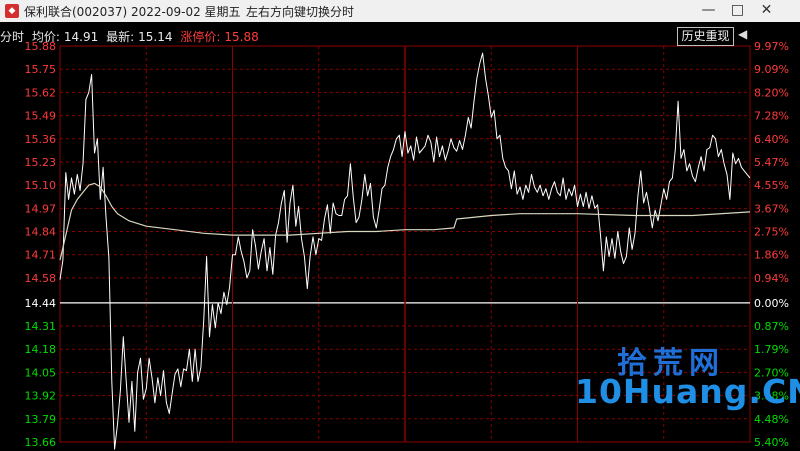 Image resolution: width=800 pixels, height=451 pixels. Describe the element at coordinates (41, 208) in the screenshot. I see `price-tick-label: 14.97` at that location.